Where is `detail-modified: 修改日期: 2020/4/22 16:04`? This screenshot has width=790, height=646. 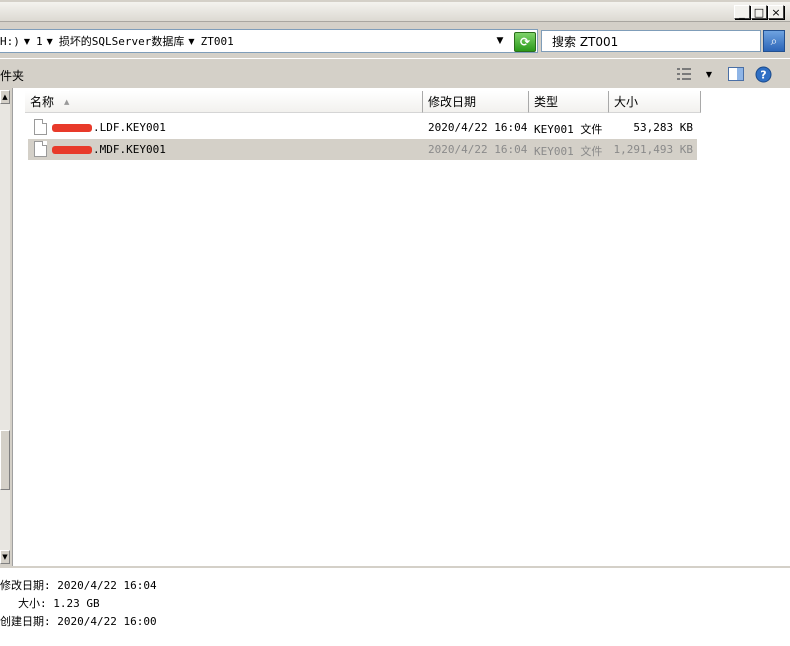 detail-modified: 修改日期: 2020/4/22 16:04 is located at coordinates (78, 585).